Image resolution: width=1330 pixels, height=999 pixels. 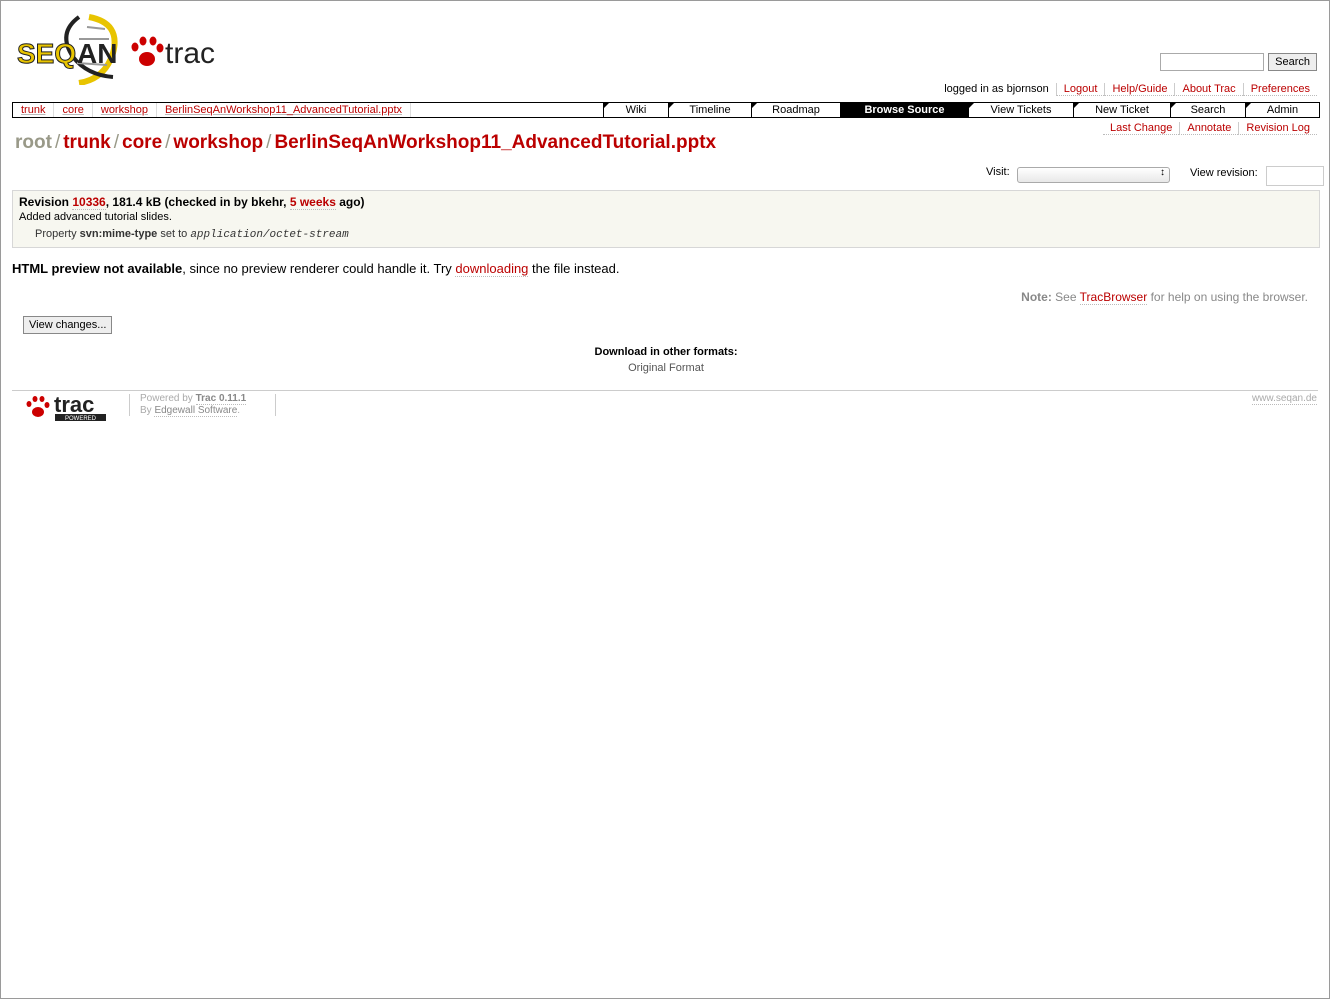 What do you see at coordinates (269, 235) in the screenshot?
I see `prop-value: application/octet-stream` at bounding box center [269, 235].